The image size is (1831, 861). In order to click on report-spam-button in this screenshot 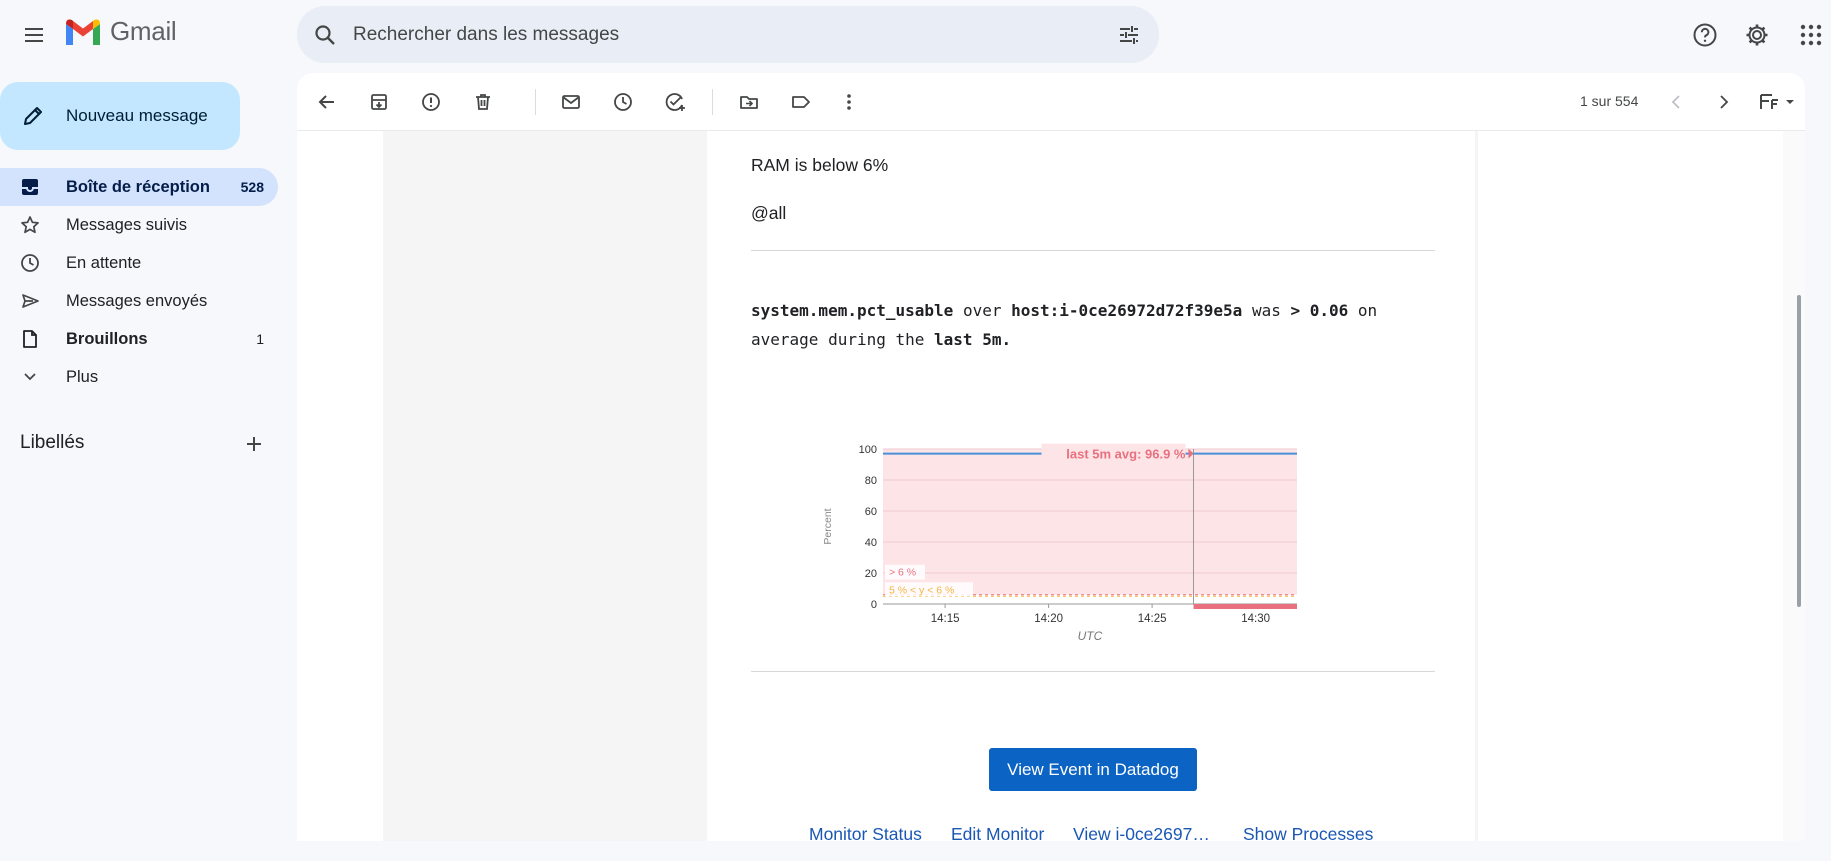, I will do `click(431, 102)`.